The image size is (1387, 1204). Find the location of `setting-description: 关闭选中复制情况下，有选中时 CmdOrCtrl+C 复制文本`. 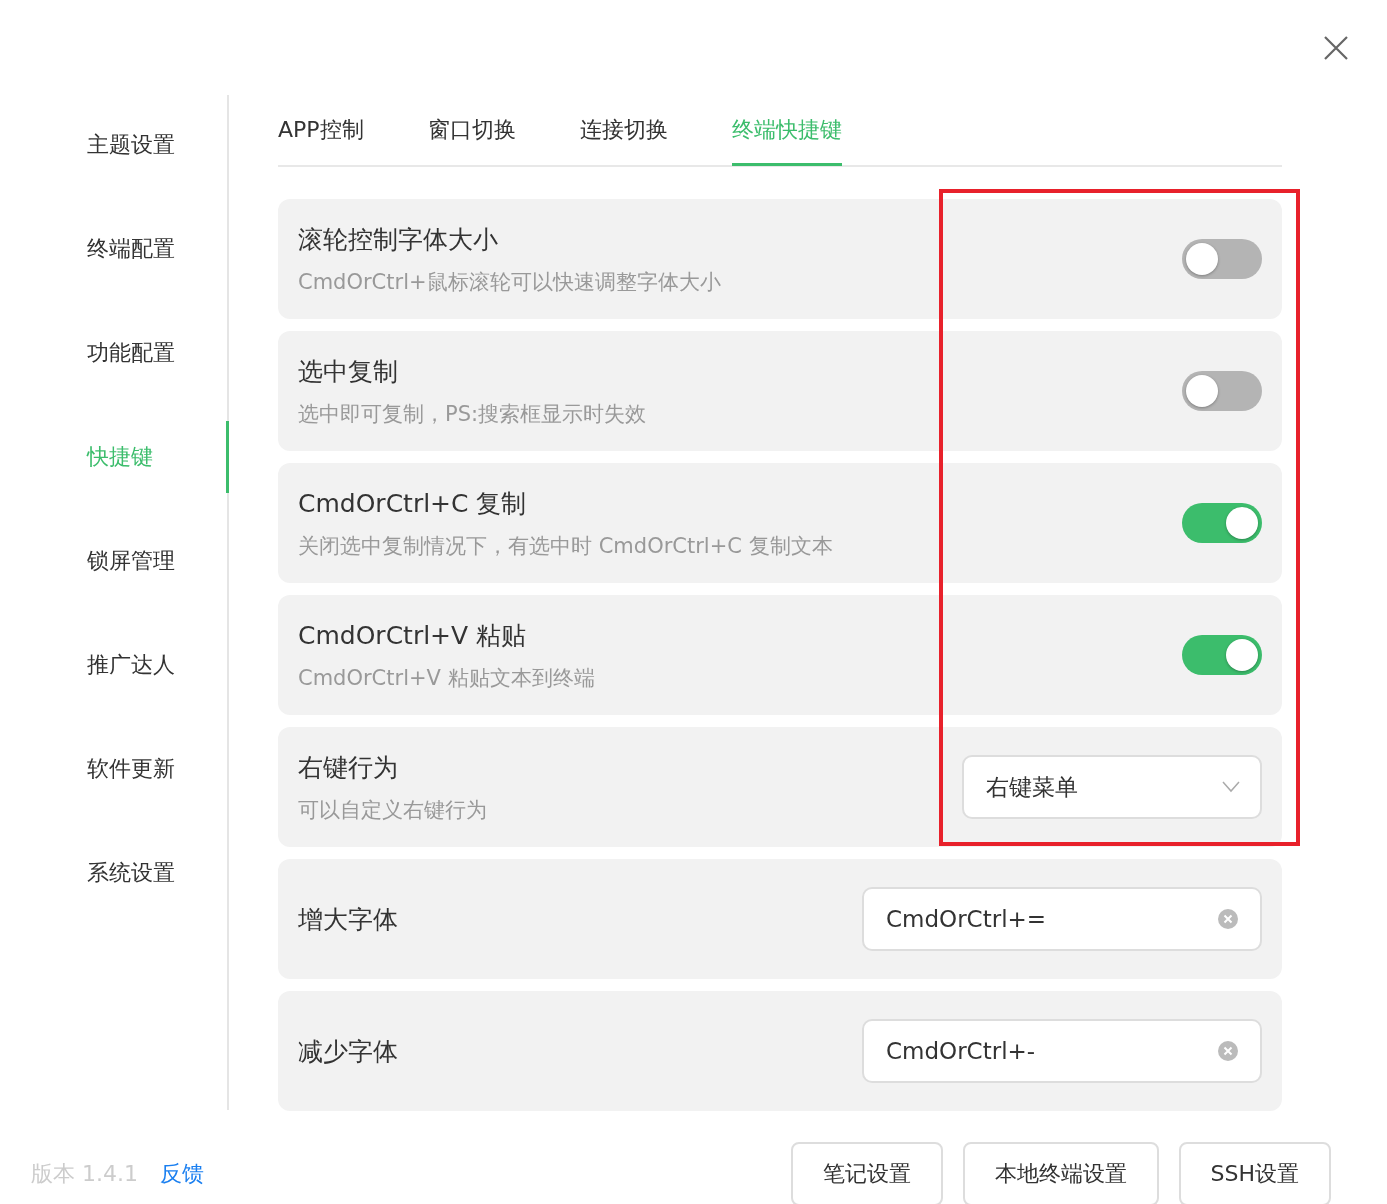

setting-description: 关闭选中复制情况下，有选中时 CmdOrCtrl+C 复制文本 is located at coordinates (565, 546).